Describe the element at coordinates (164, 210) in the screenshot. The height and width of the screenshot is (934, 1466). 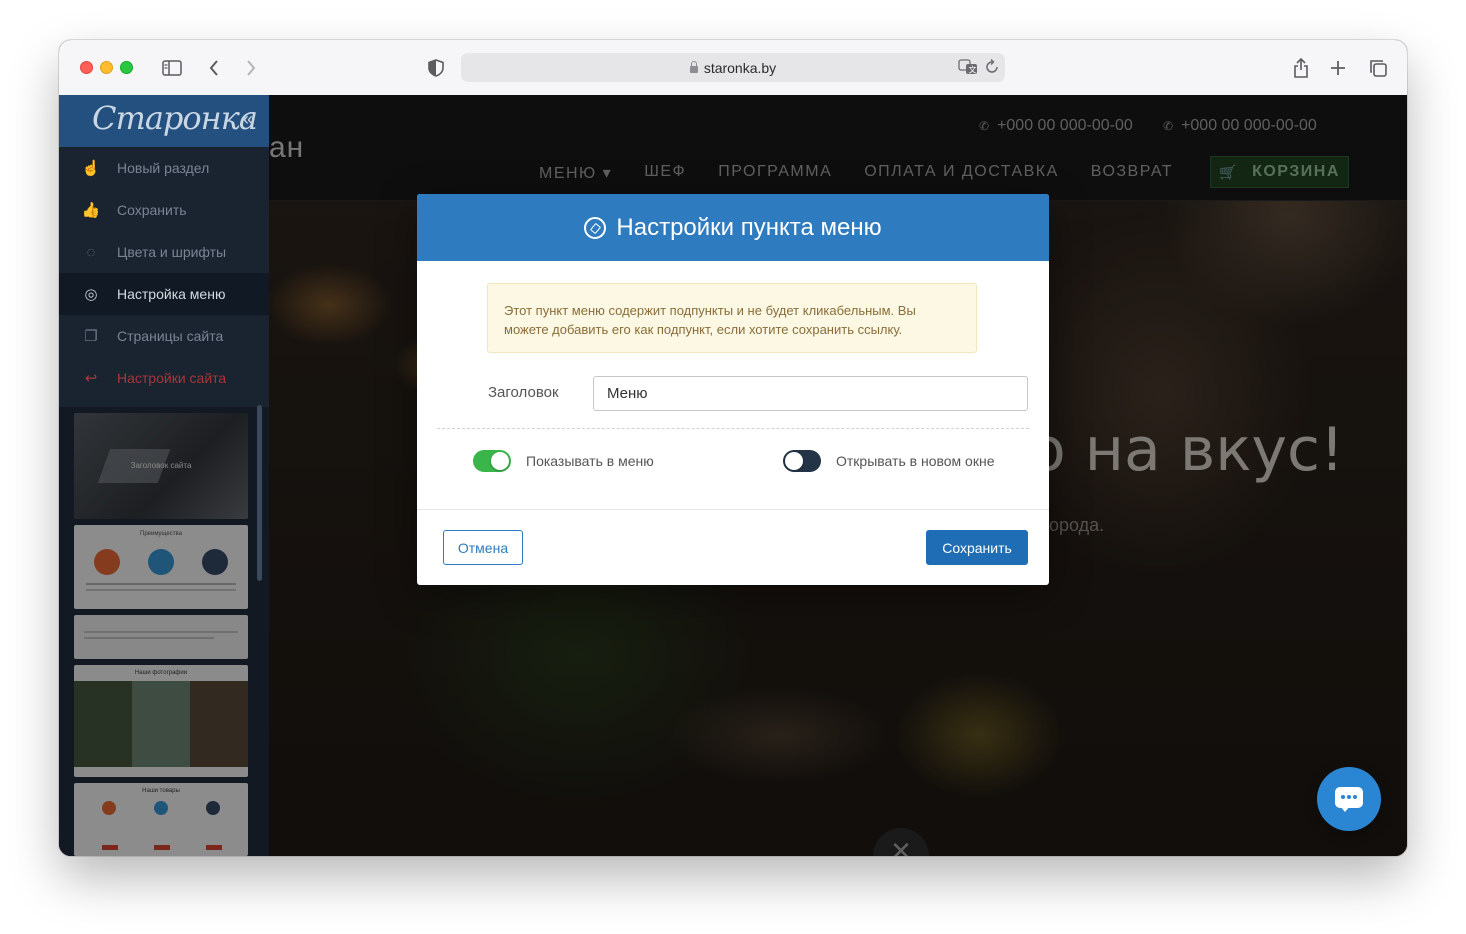
I see `sidebar-item-save: 👍 Сохранить` at that location.